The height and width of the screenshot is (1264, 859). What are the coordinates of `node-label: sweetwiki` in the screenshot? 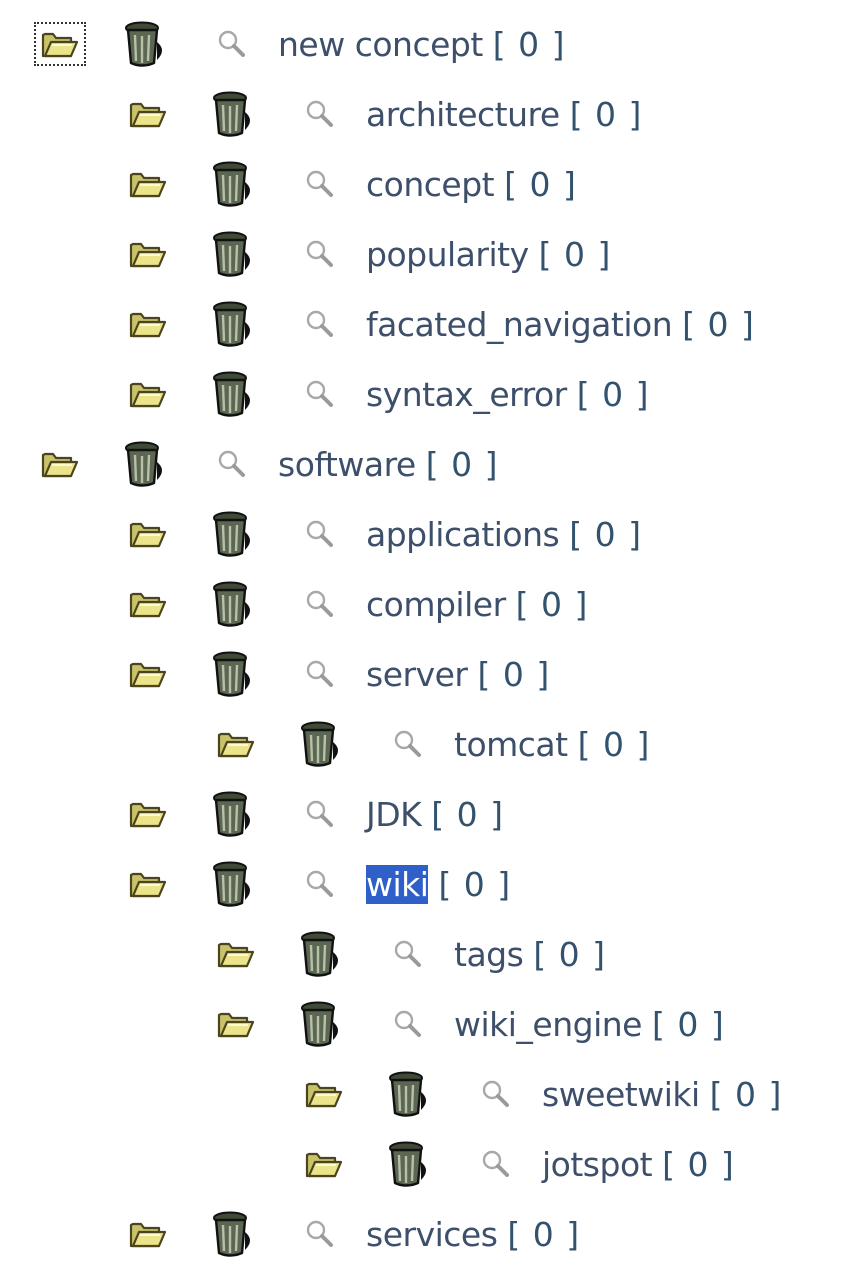 It's located at (621, 1094).